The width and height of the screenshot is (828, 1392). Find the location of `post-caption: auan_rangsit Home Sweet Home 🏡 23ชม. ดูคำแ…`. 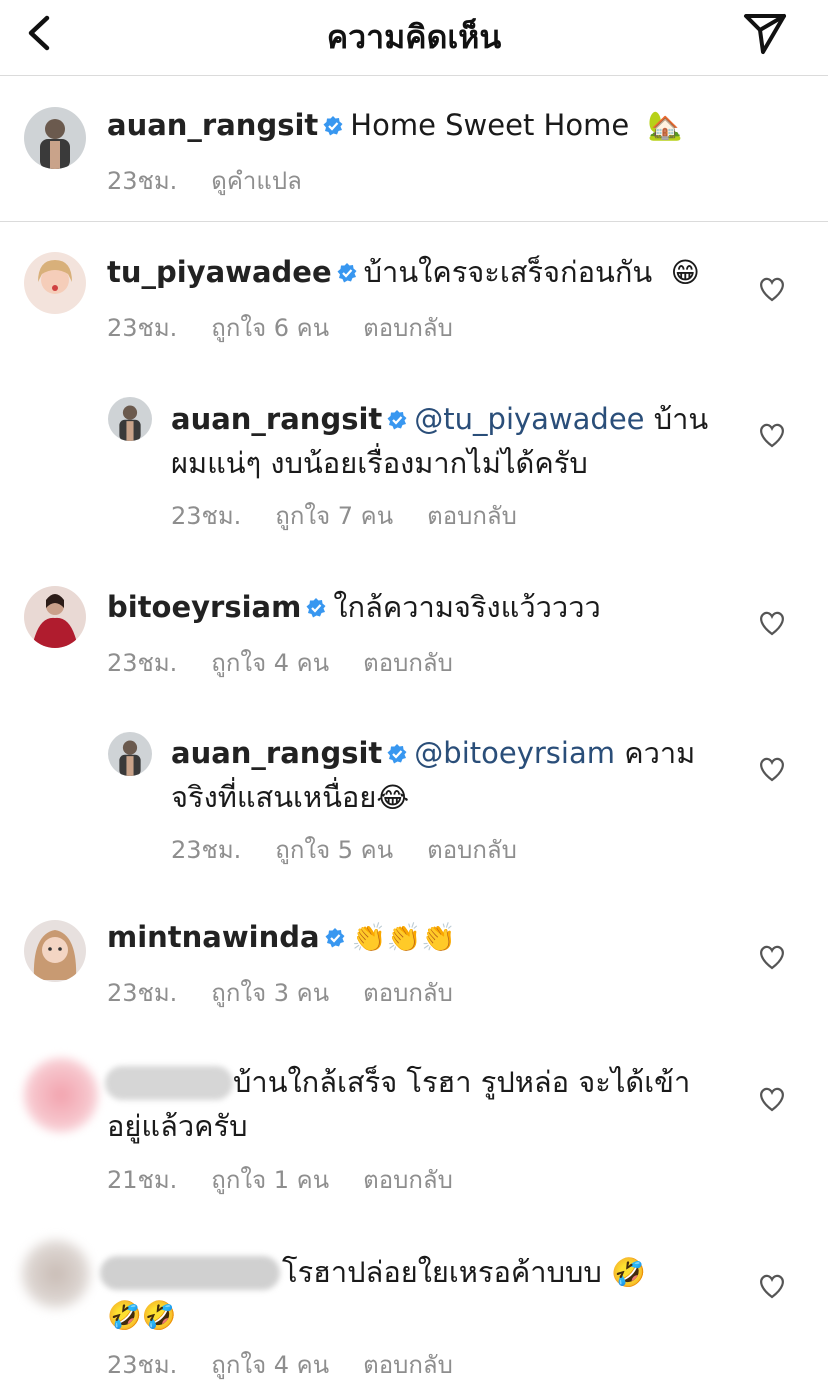

post-caption: auan_rangsit Home Sweet Home 🏡 23ชม. ดูคำแ… is located at coordinates (414, 149).